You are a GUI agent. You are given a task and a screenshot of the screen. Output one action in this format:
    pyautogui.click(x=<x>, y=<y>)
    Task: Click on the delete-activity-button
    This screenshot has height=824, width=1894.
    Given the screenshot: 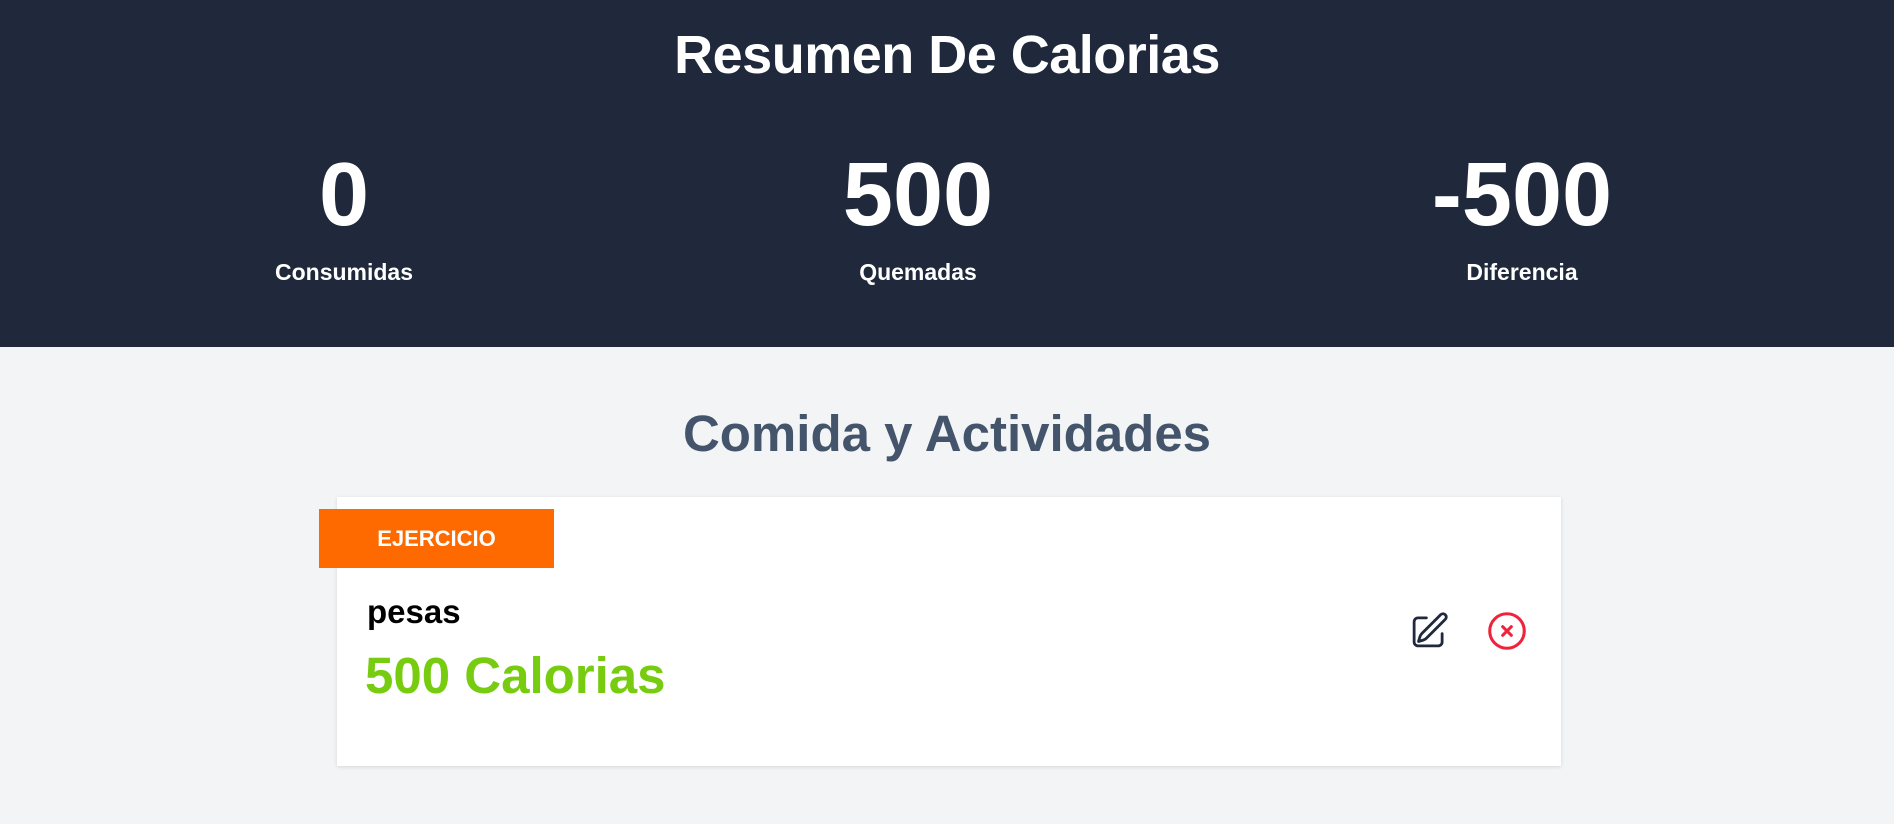 What is the action you would take?
    pyautogui.click(x=1507, y=631)
    